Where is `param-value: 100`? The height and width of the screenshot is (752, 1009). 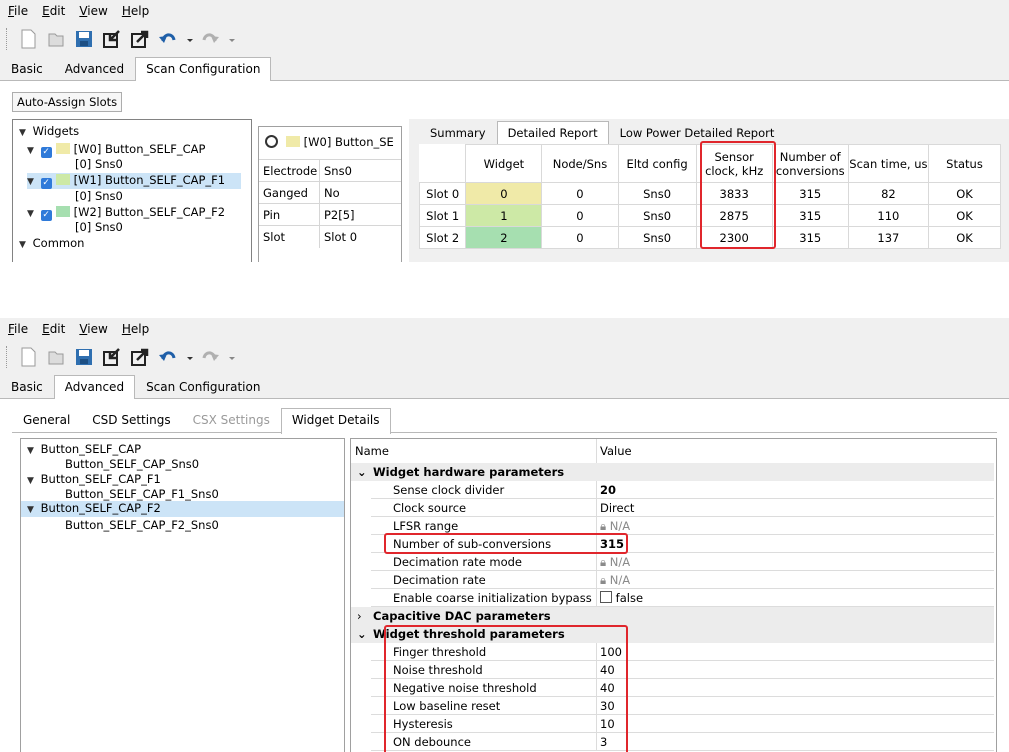 param-value: 100 is located at coordinates (796, 652).